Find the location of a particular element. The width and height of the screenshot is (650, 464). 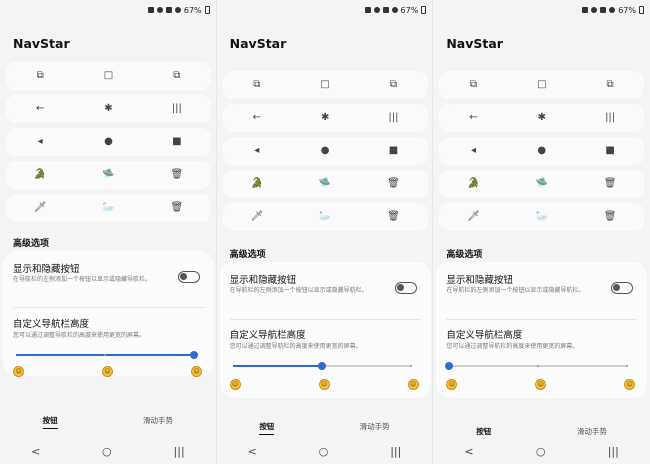

circle-icon: ● is located at coordinates (542, 150).